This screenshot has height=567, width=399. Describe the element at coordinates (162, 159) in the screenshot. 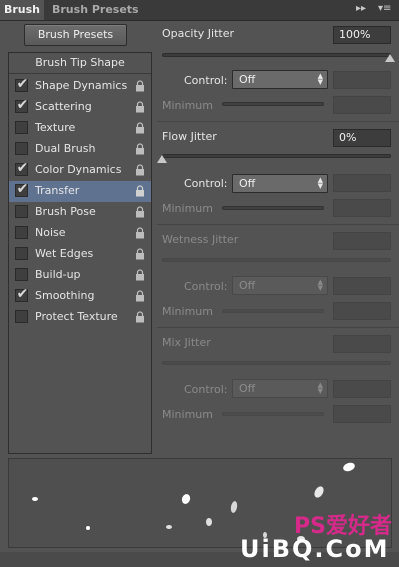

I see `flow-jitter-thumb` at that location.